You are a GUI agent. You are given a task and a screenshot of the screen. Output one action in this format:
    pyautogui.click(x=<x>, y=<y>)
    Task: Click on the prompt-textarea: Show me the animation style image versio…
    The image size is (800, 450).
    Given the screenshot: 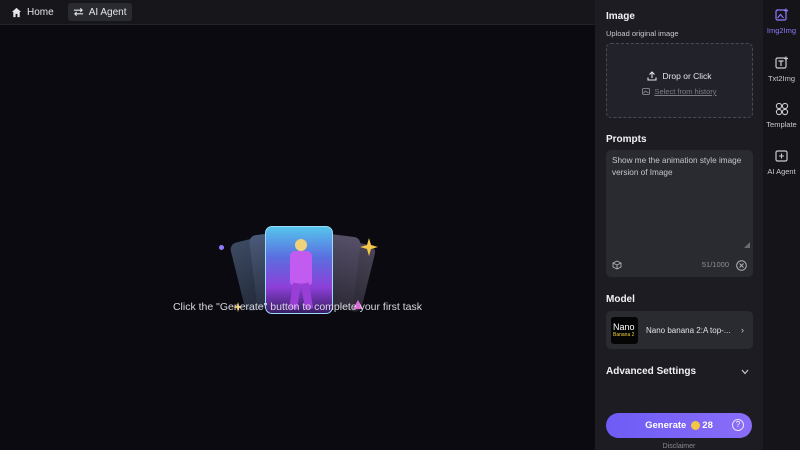 What is the action you would take?
    pyautogui.click(x=679, y=213)
    